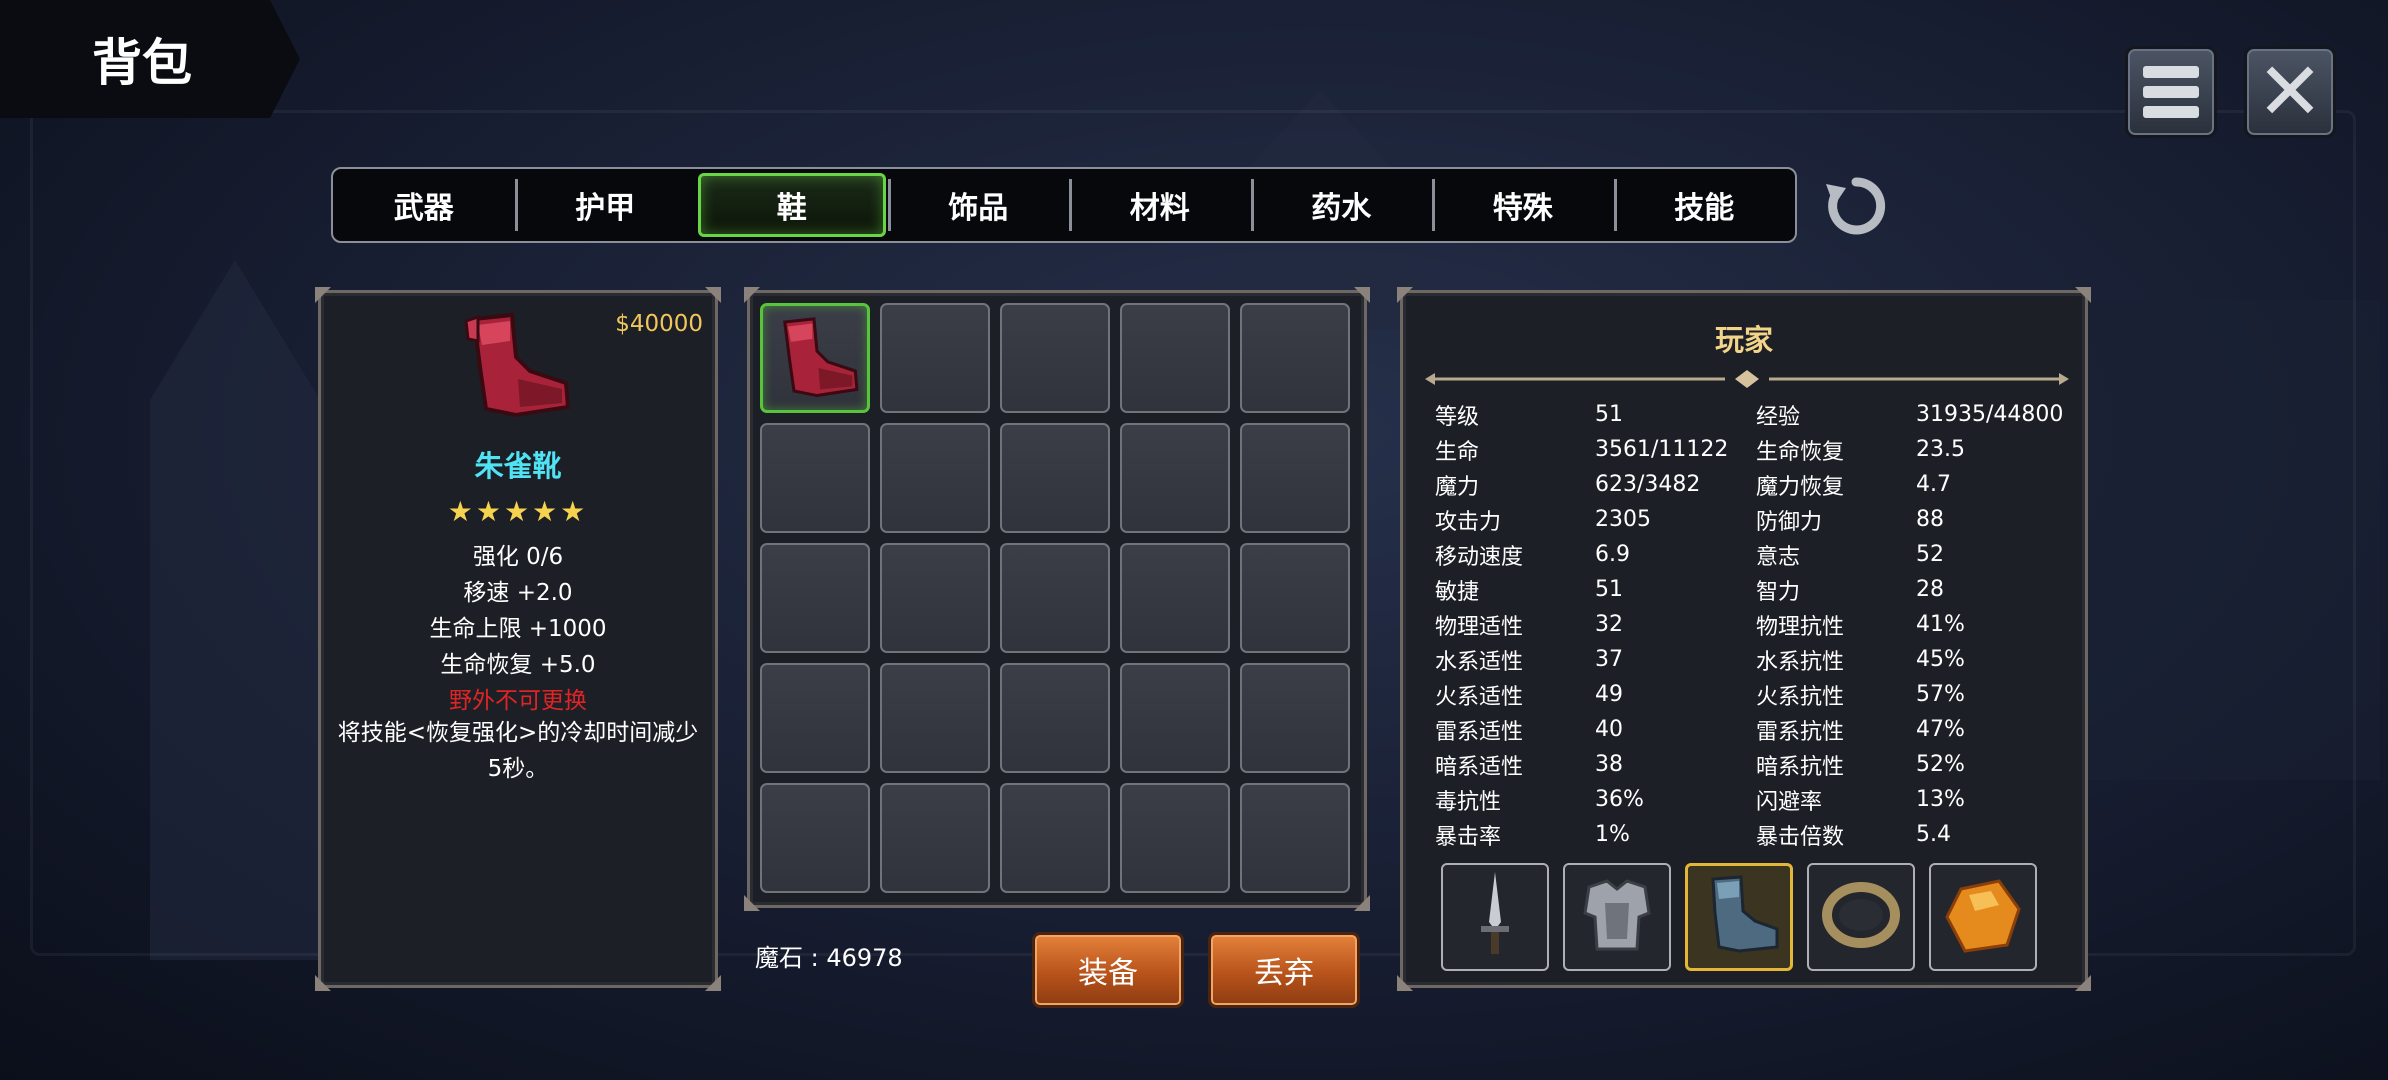 This screenshot has height=1080, width=2388. What do you see at coordinates (1940, 694) in the screenshot?
I see `stat-value: 57%` at bounding box center [1940, 694].